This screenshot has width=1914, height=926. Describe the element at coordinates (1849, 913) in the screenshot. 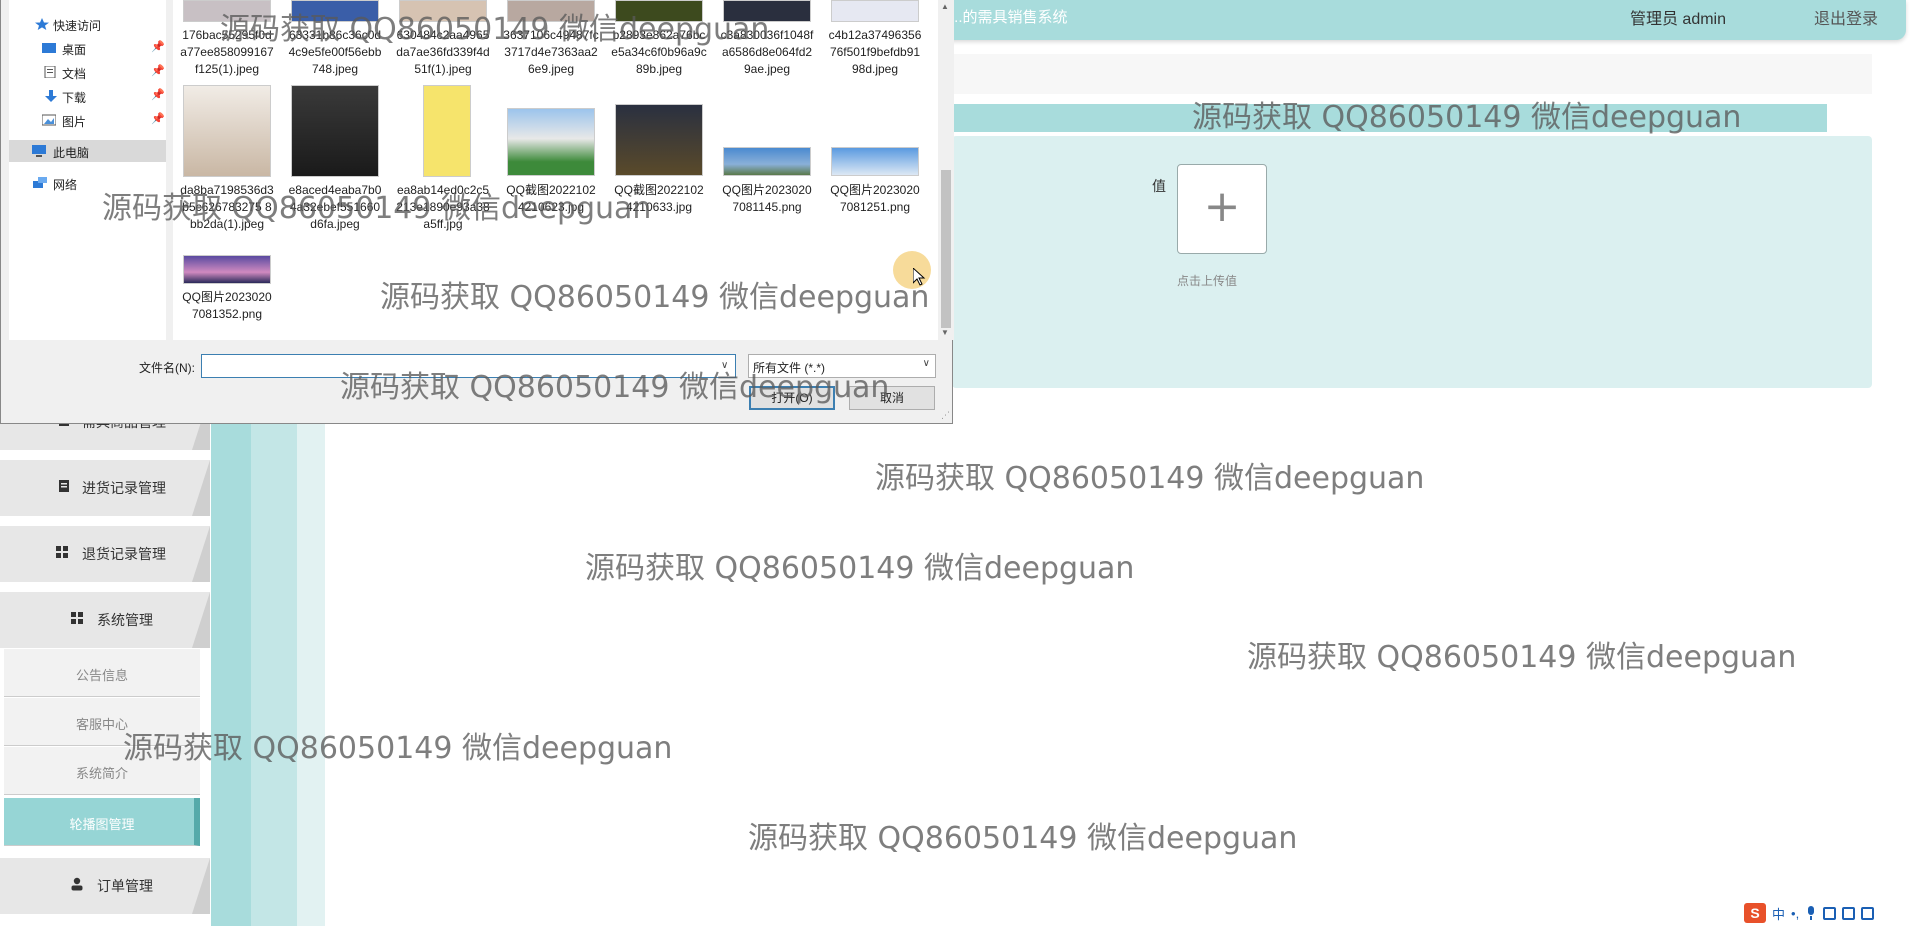

I see `skin-icon` at that location.